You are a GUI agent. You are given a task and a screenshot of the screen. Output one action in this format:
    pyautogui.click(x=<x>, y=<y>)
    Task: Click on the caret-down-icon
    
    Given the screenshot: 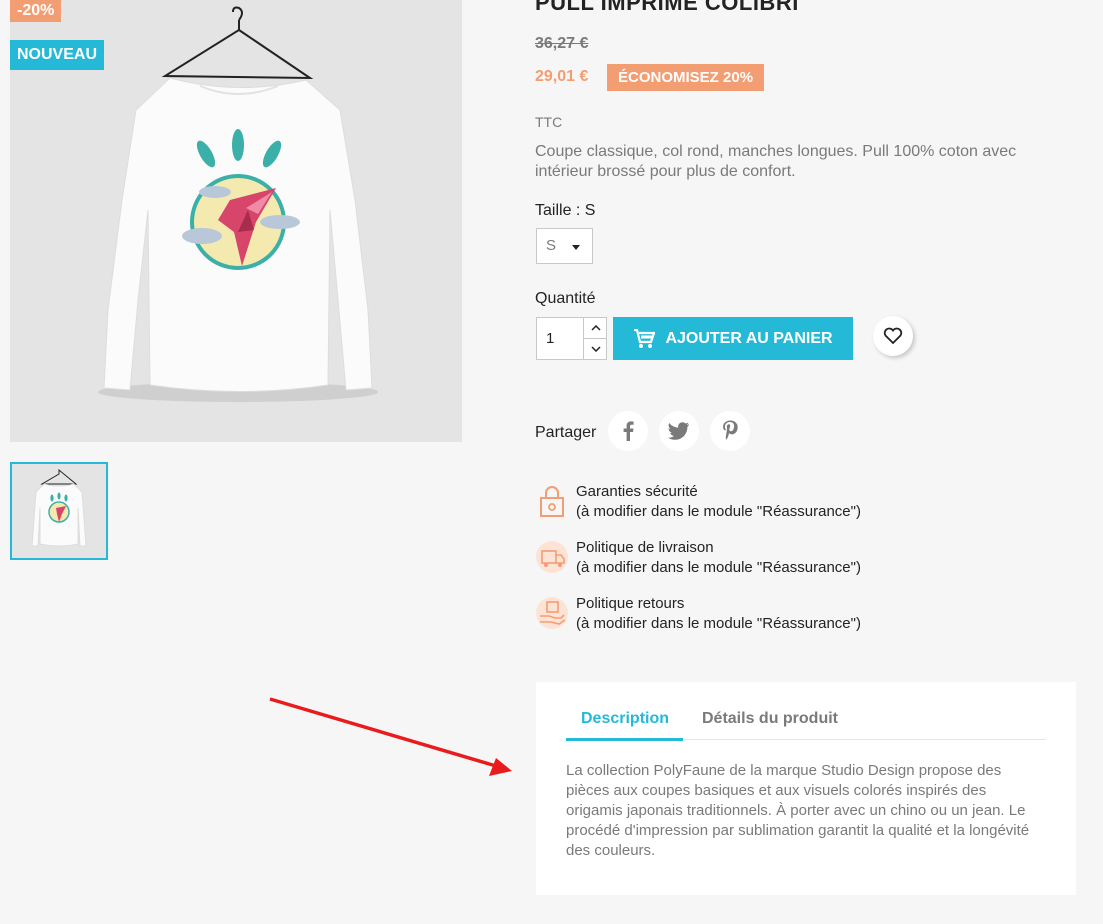 What is the action you would take?
    pyautogui.click(x=576, y=247)
    